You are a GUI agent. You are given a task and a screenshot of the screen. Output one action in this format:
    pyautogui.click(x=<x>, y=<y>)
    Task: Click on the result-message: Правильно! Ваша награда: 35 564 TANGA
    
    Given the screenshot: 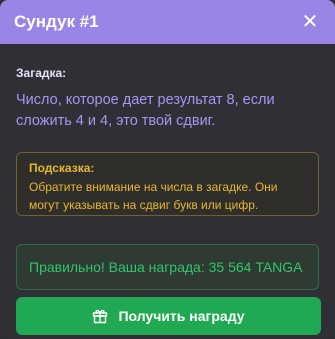 What is the action you would take?
    pyautogui.click(x=167, y=267)
    